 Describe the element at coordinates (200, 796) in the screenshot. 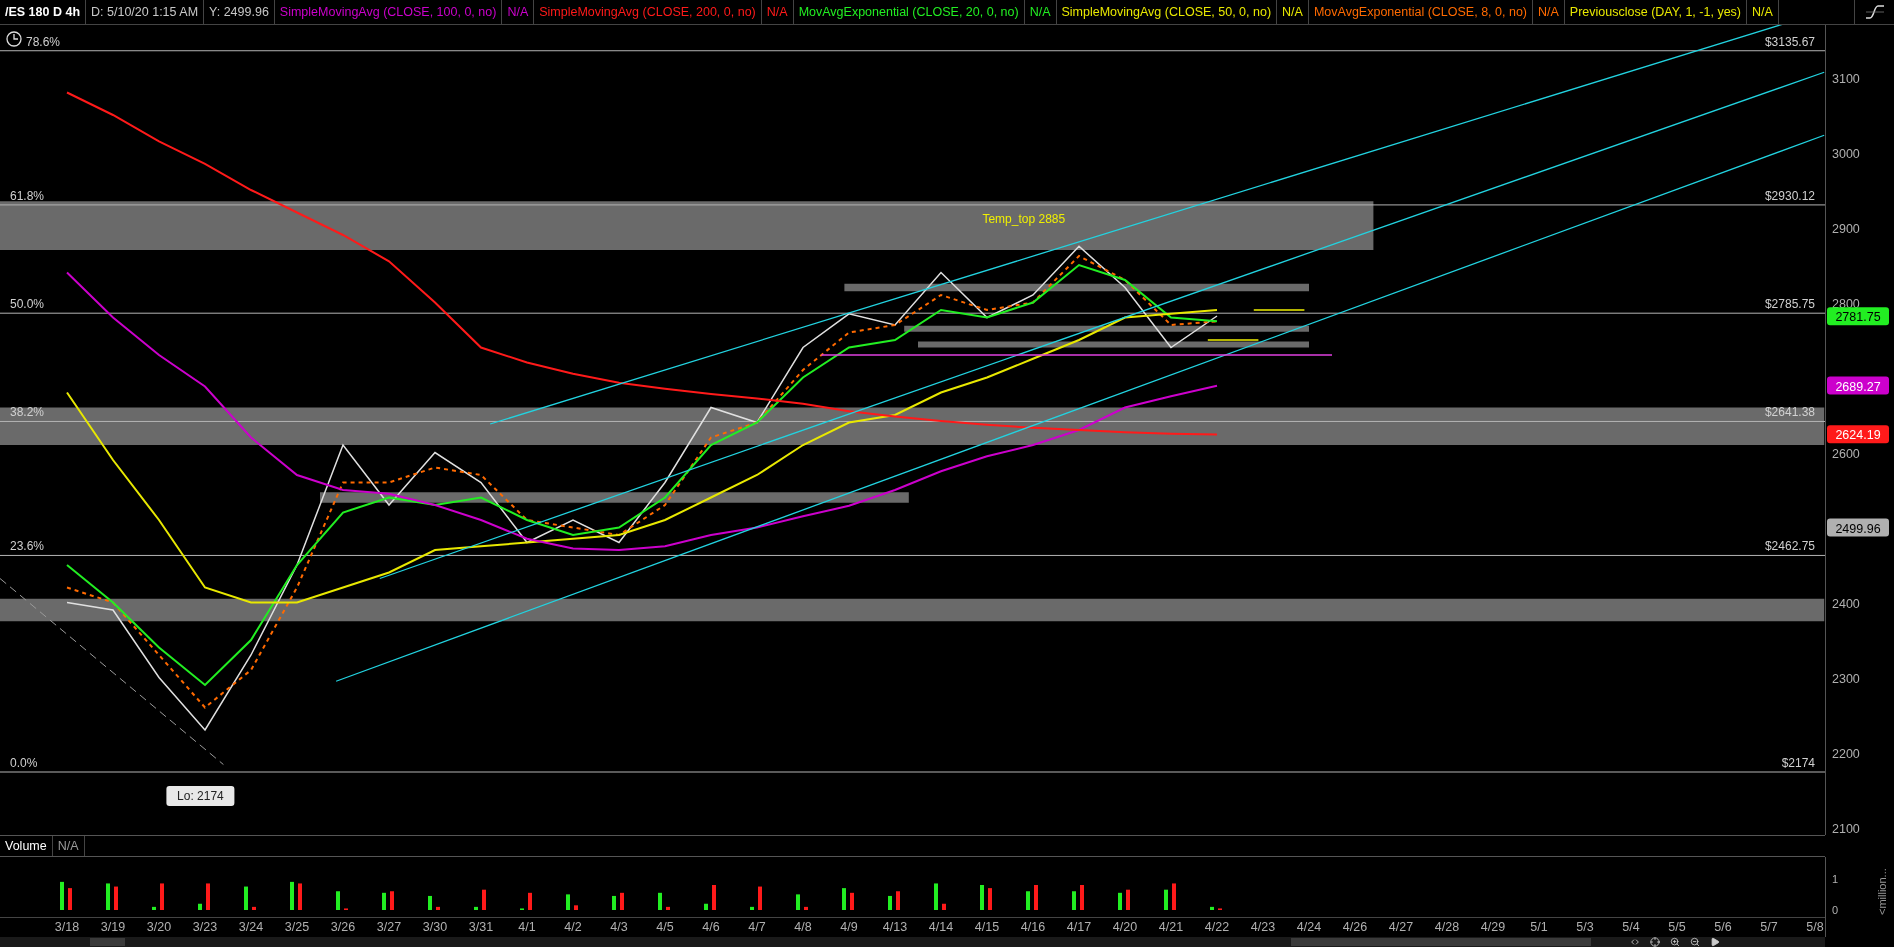

I see `low-callout: Lo: 2174` at that location.